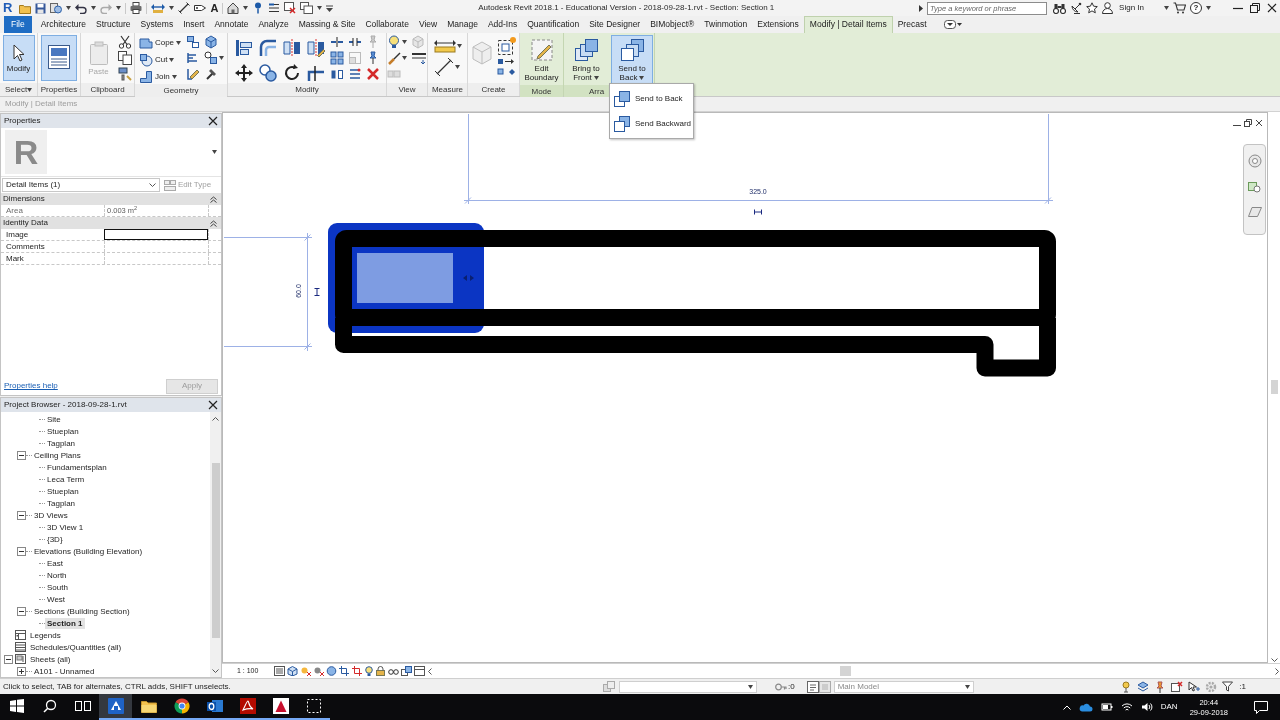  What do you see at coordinates (319, 671) in the screenshot?
I see `sun-icon` at bounding box center [319, 671].